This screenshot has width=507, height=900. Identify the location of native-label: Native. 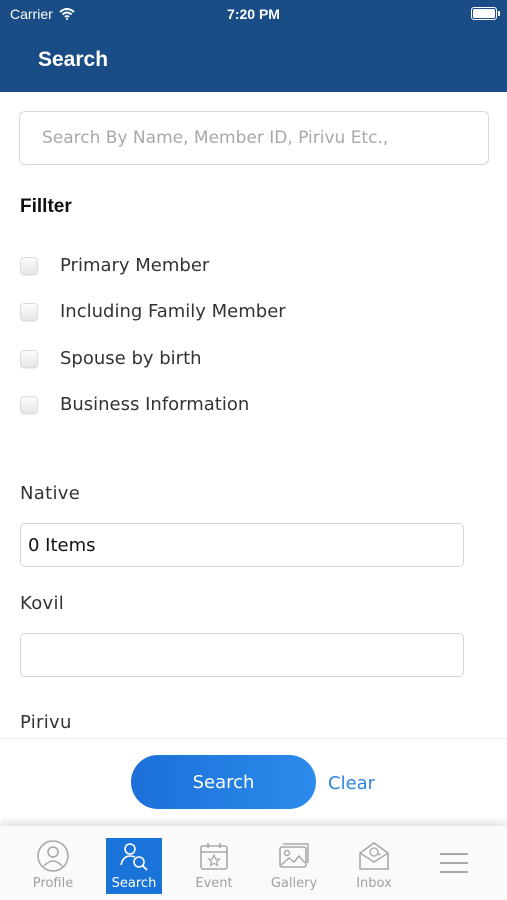
(50, 493).